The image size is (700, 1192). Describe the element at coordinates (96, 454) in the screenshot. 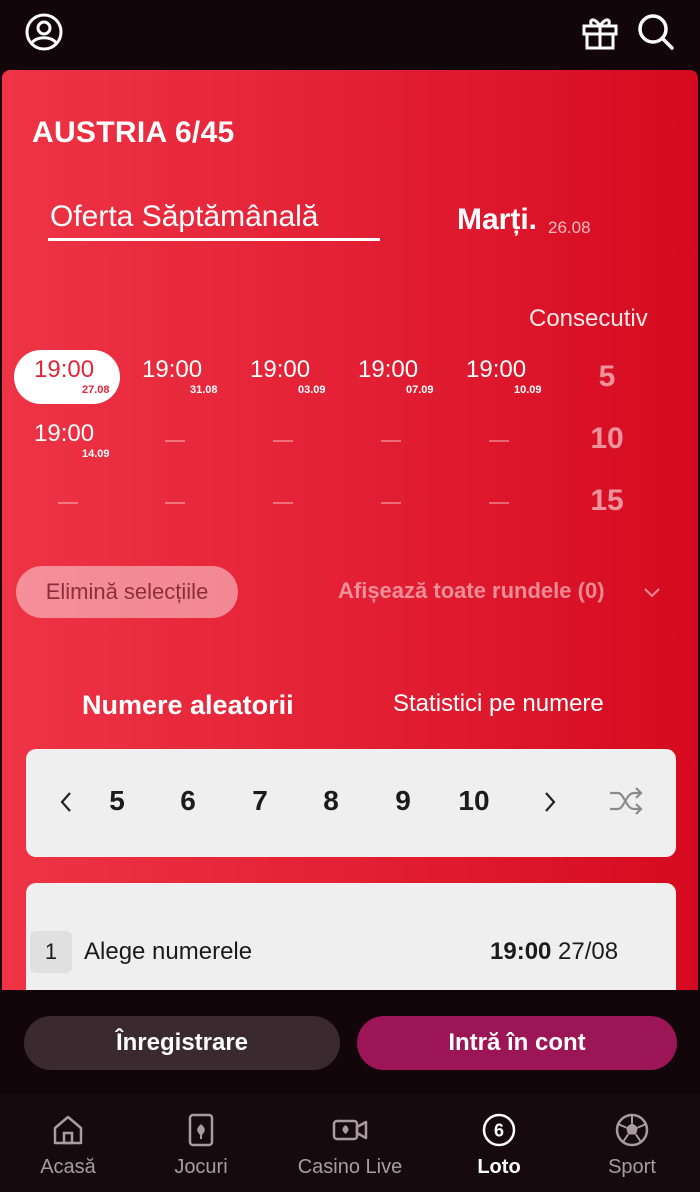

I see `draw-date: 14.09` at that location.